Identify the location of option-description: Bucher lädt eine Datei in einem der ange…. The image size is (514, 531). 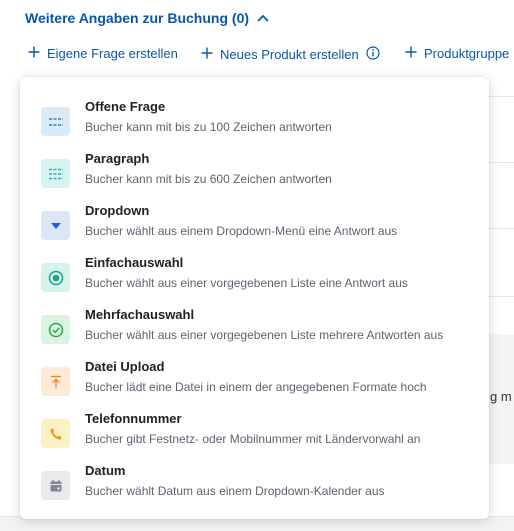
(256, 387).